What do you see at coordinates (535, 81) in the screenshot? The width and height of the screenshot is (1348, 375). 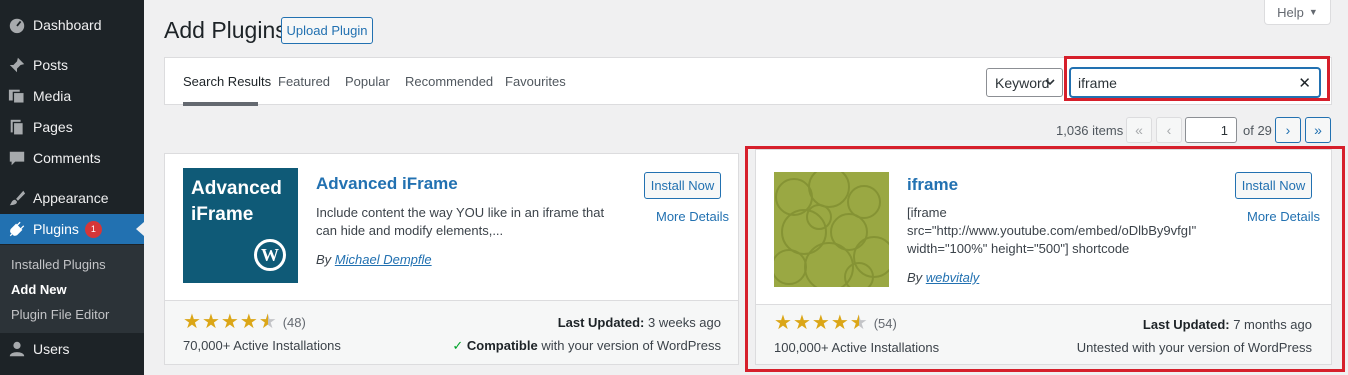 I see `tab-favourites: Favourites` at bounding box center [535, 81].